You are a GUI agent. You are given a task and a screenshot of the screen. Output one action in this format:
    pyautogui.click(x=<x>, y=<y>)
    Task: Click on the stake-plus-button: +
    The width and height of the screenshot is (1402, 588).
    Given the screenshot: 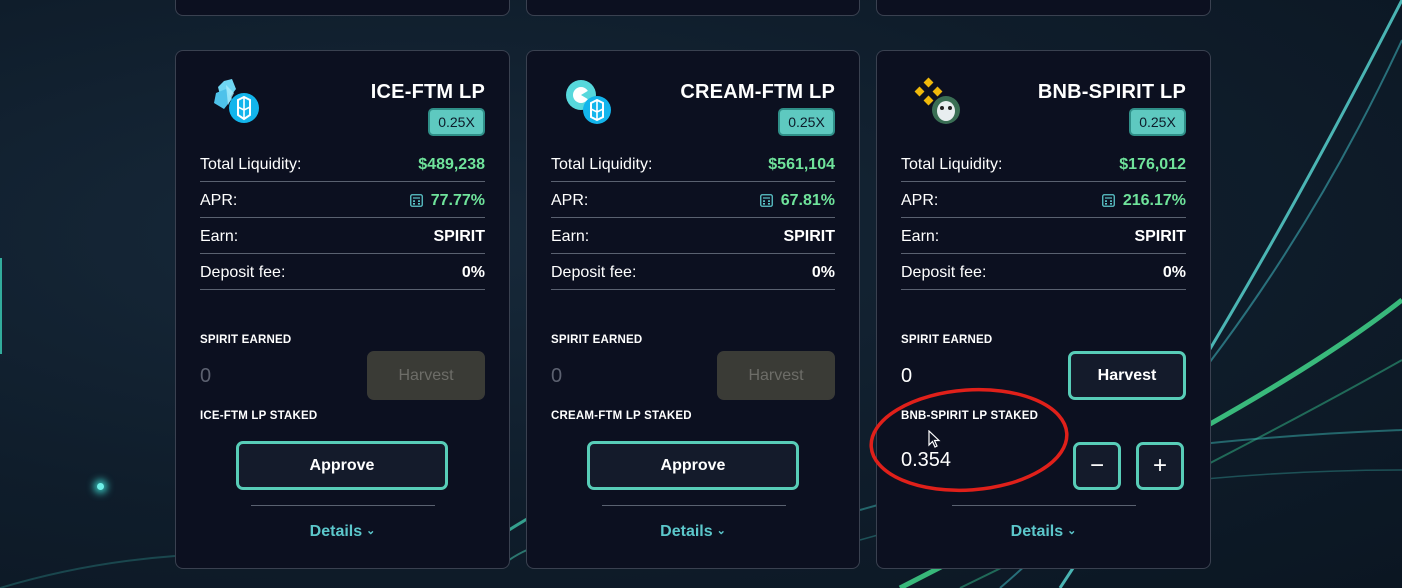 What is the action you would take?
    pyautogui.click(x=1160, y=466)
    